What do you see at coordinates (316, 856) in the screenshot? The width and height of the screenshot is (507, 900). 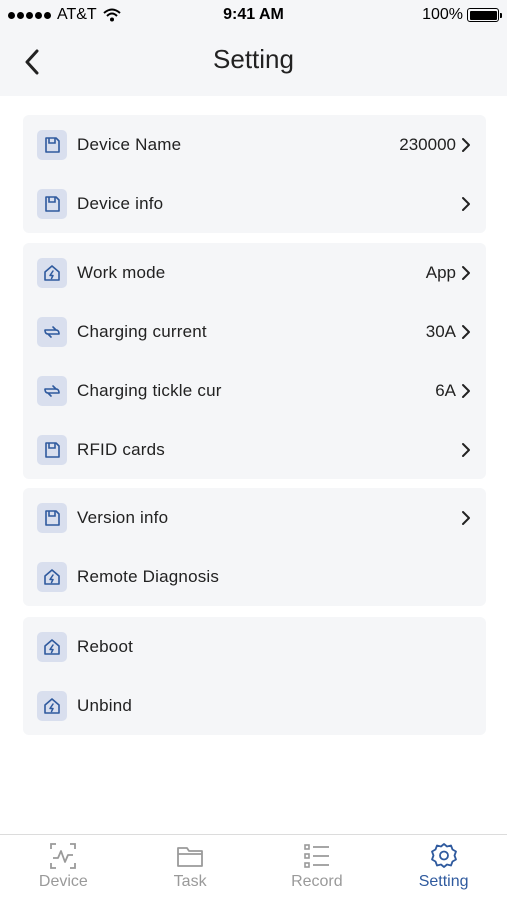 I see `list-icon` at bounding box center [316, 856].